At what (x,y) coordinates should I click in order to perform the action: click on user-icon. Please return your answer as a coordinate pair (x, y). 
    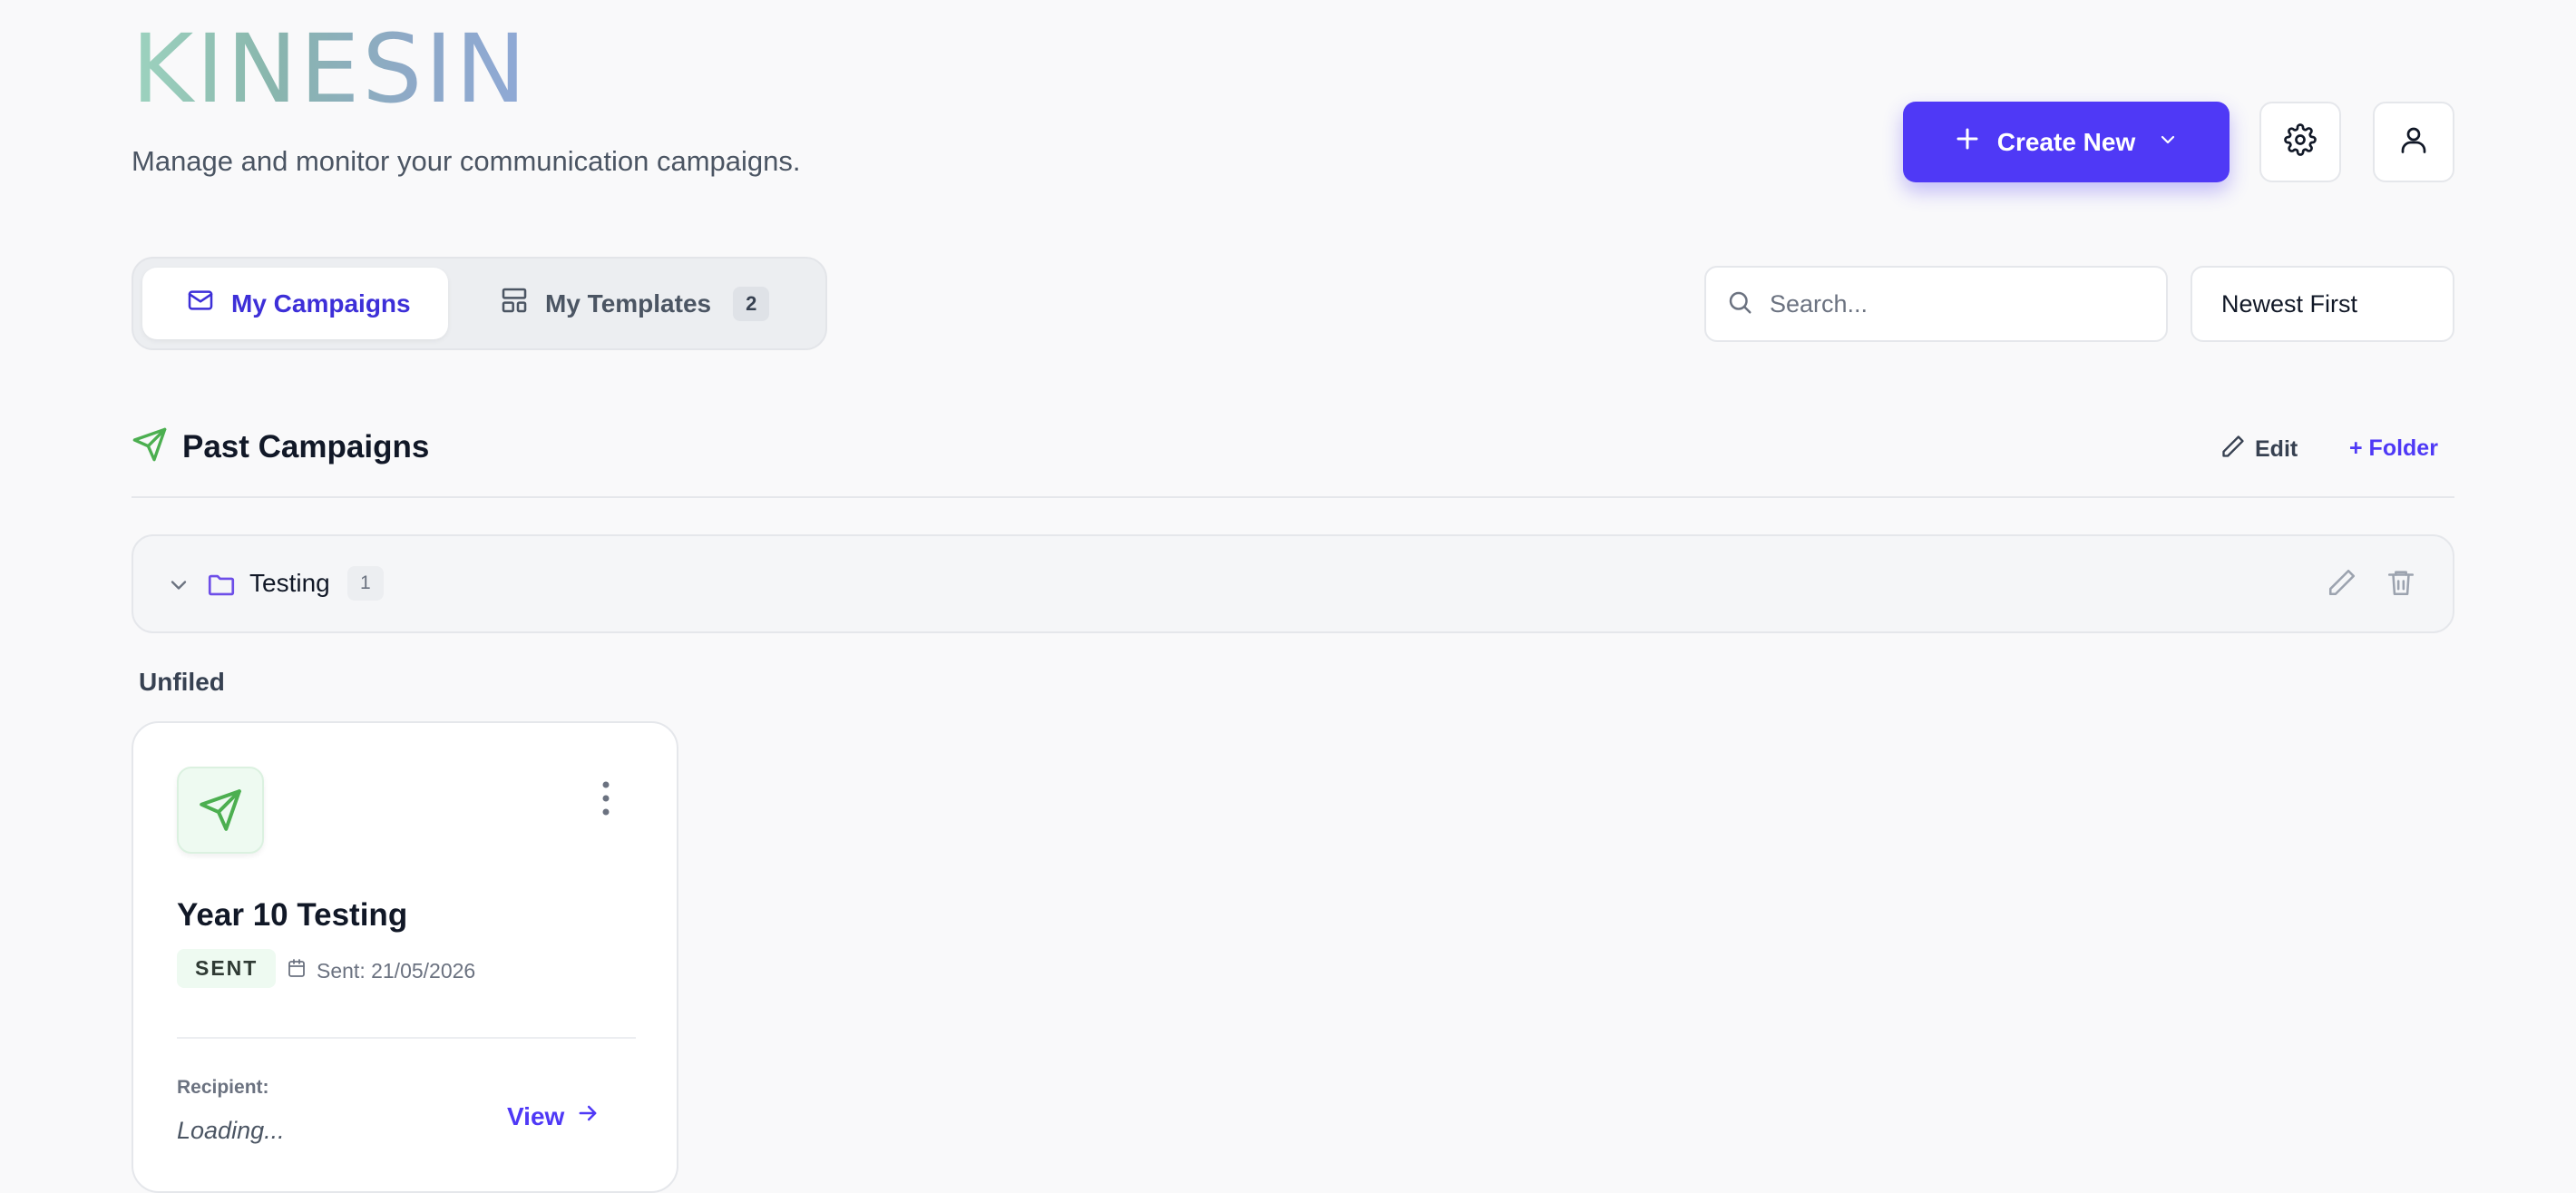
    Looking at the image, I should click on (2413, 142).